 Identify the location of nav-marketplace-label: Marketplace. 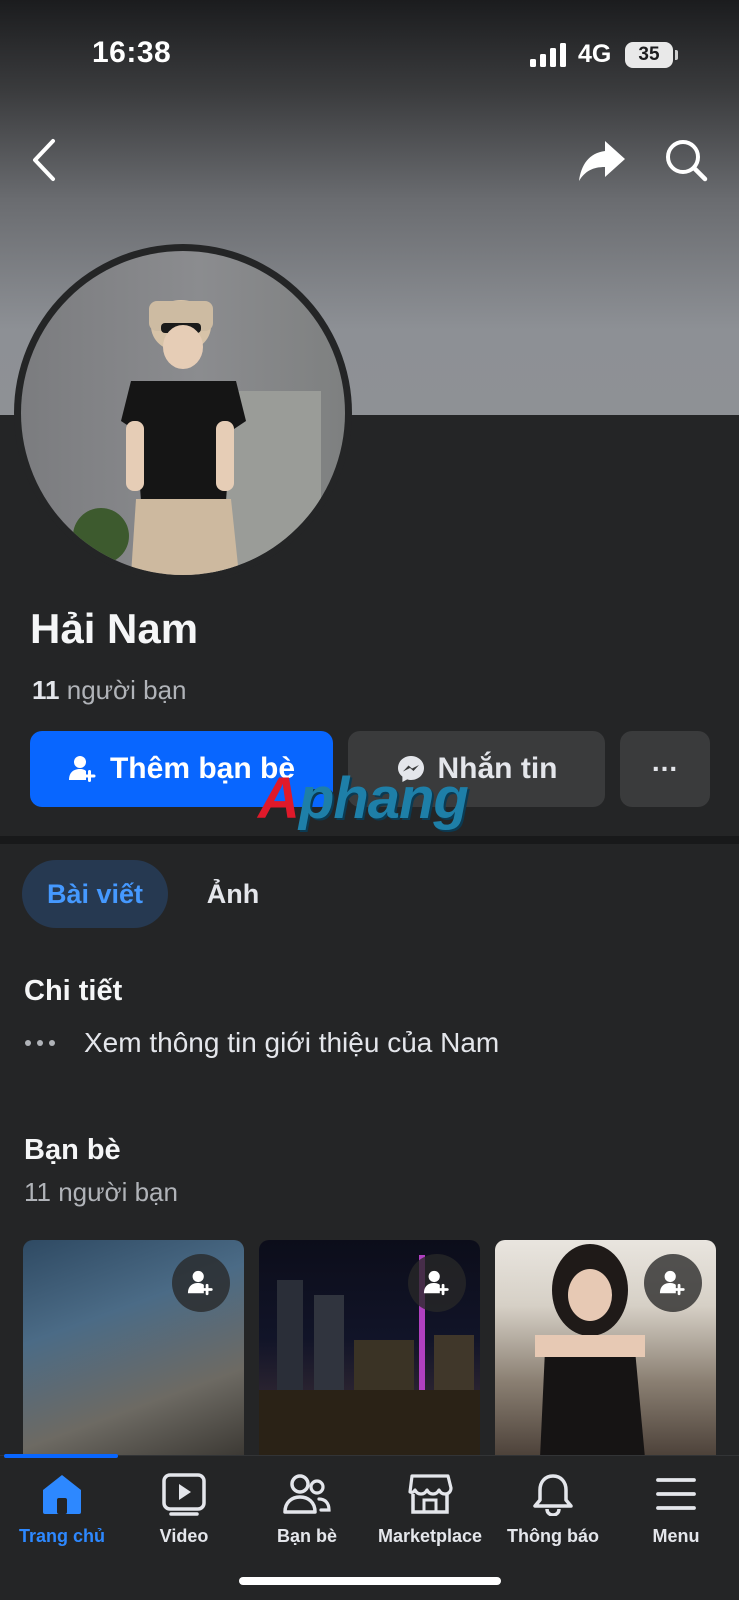
(430, 1536).